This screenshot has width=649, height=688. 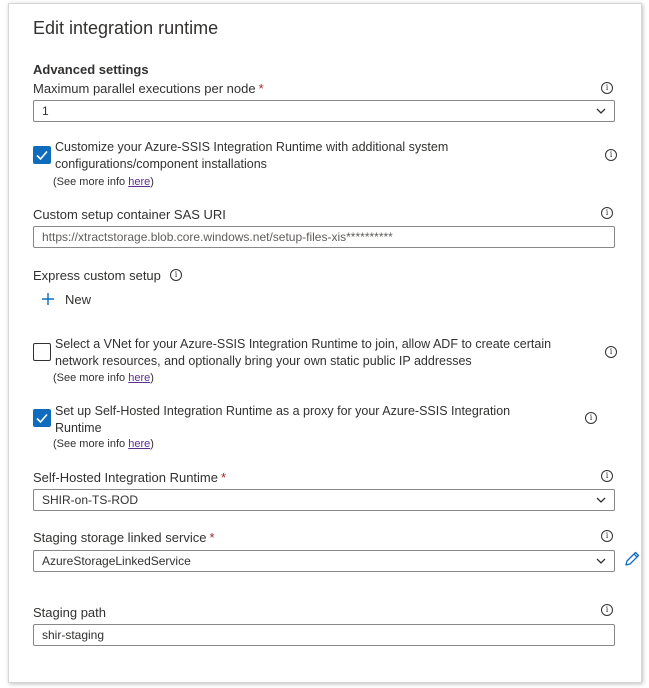 I want to click on staging-service-label: Staging storage linked service *, so click(x=124, y=537).